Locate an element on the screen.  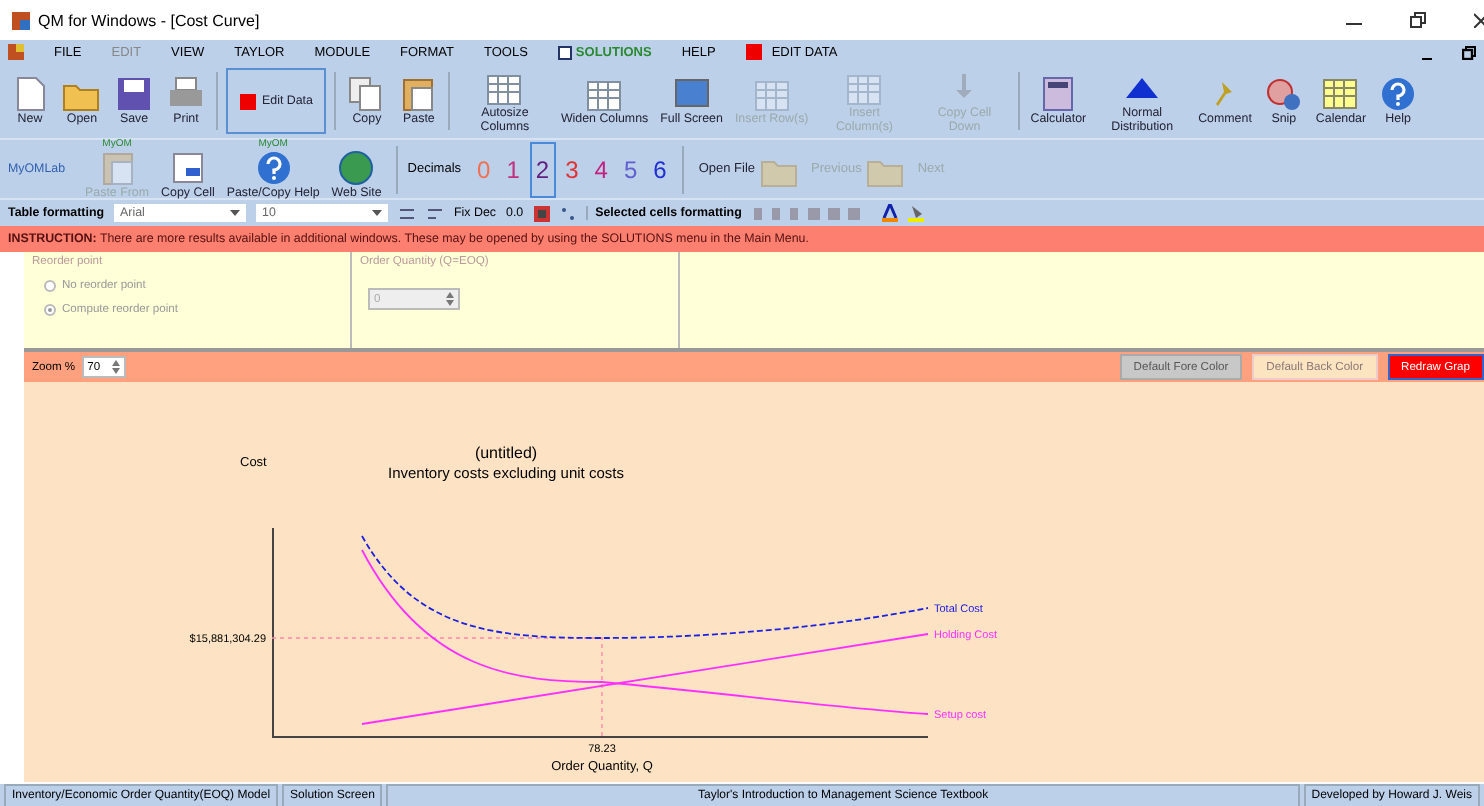
font-color-icon is located at coordinates (889, 213).